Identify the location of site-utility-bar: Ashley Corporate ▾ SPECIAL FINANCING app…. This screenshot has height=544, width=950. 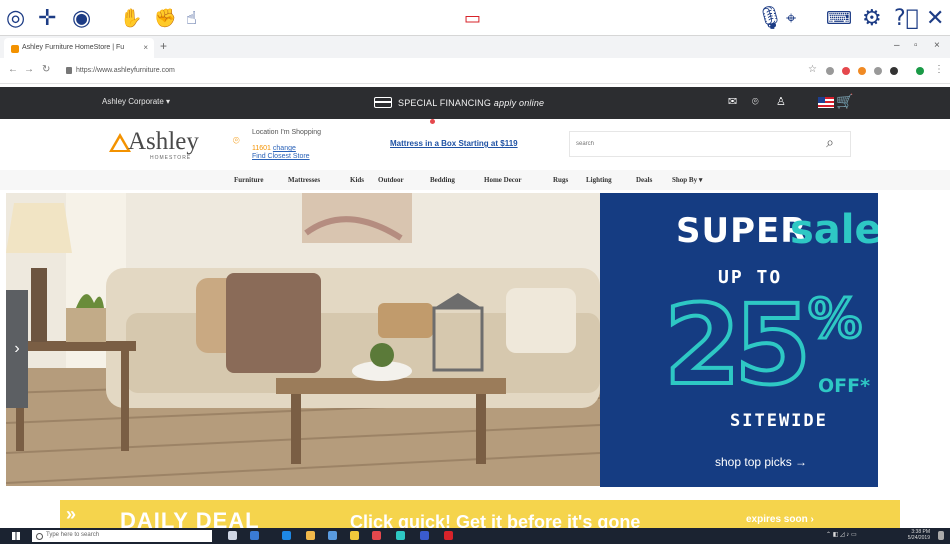
(475, 103).